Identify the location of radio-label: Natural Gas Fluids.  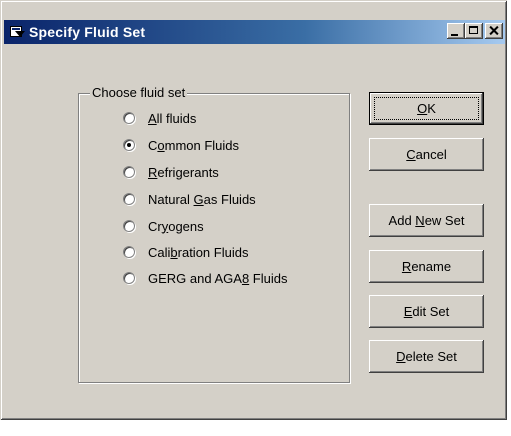
(202, 199).